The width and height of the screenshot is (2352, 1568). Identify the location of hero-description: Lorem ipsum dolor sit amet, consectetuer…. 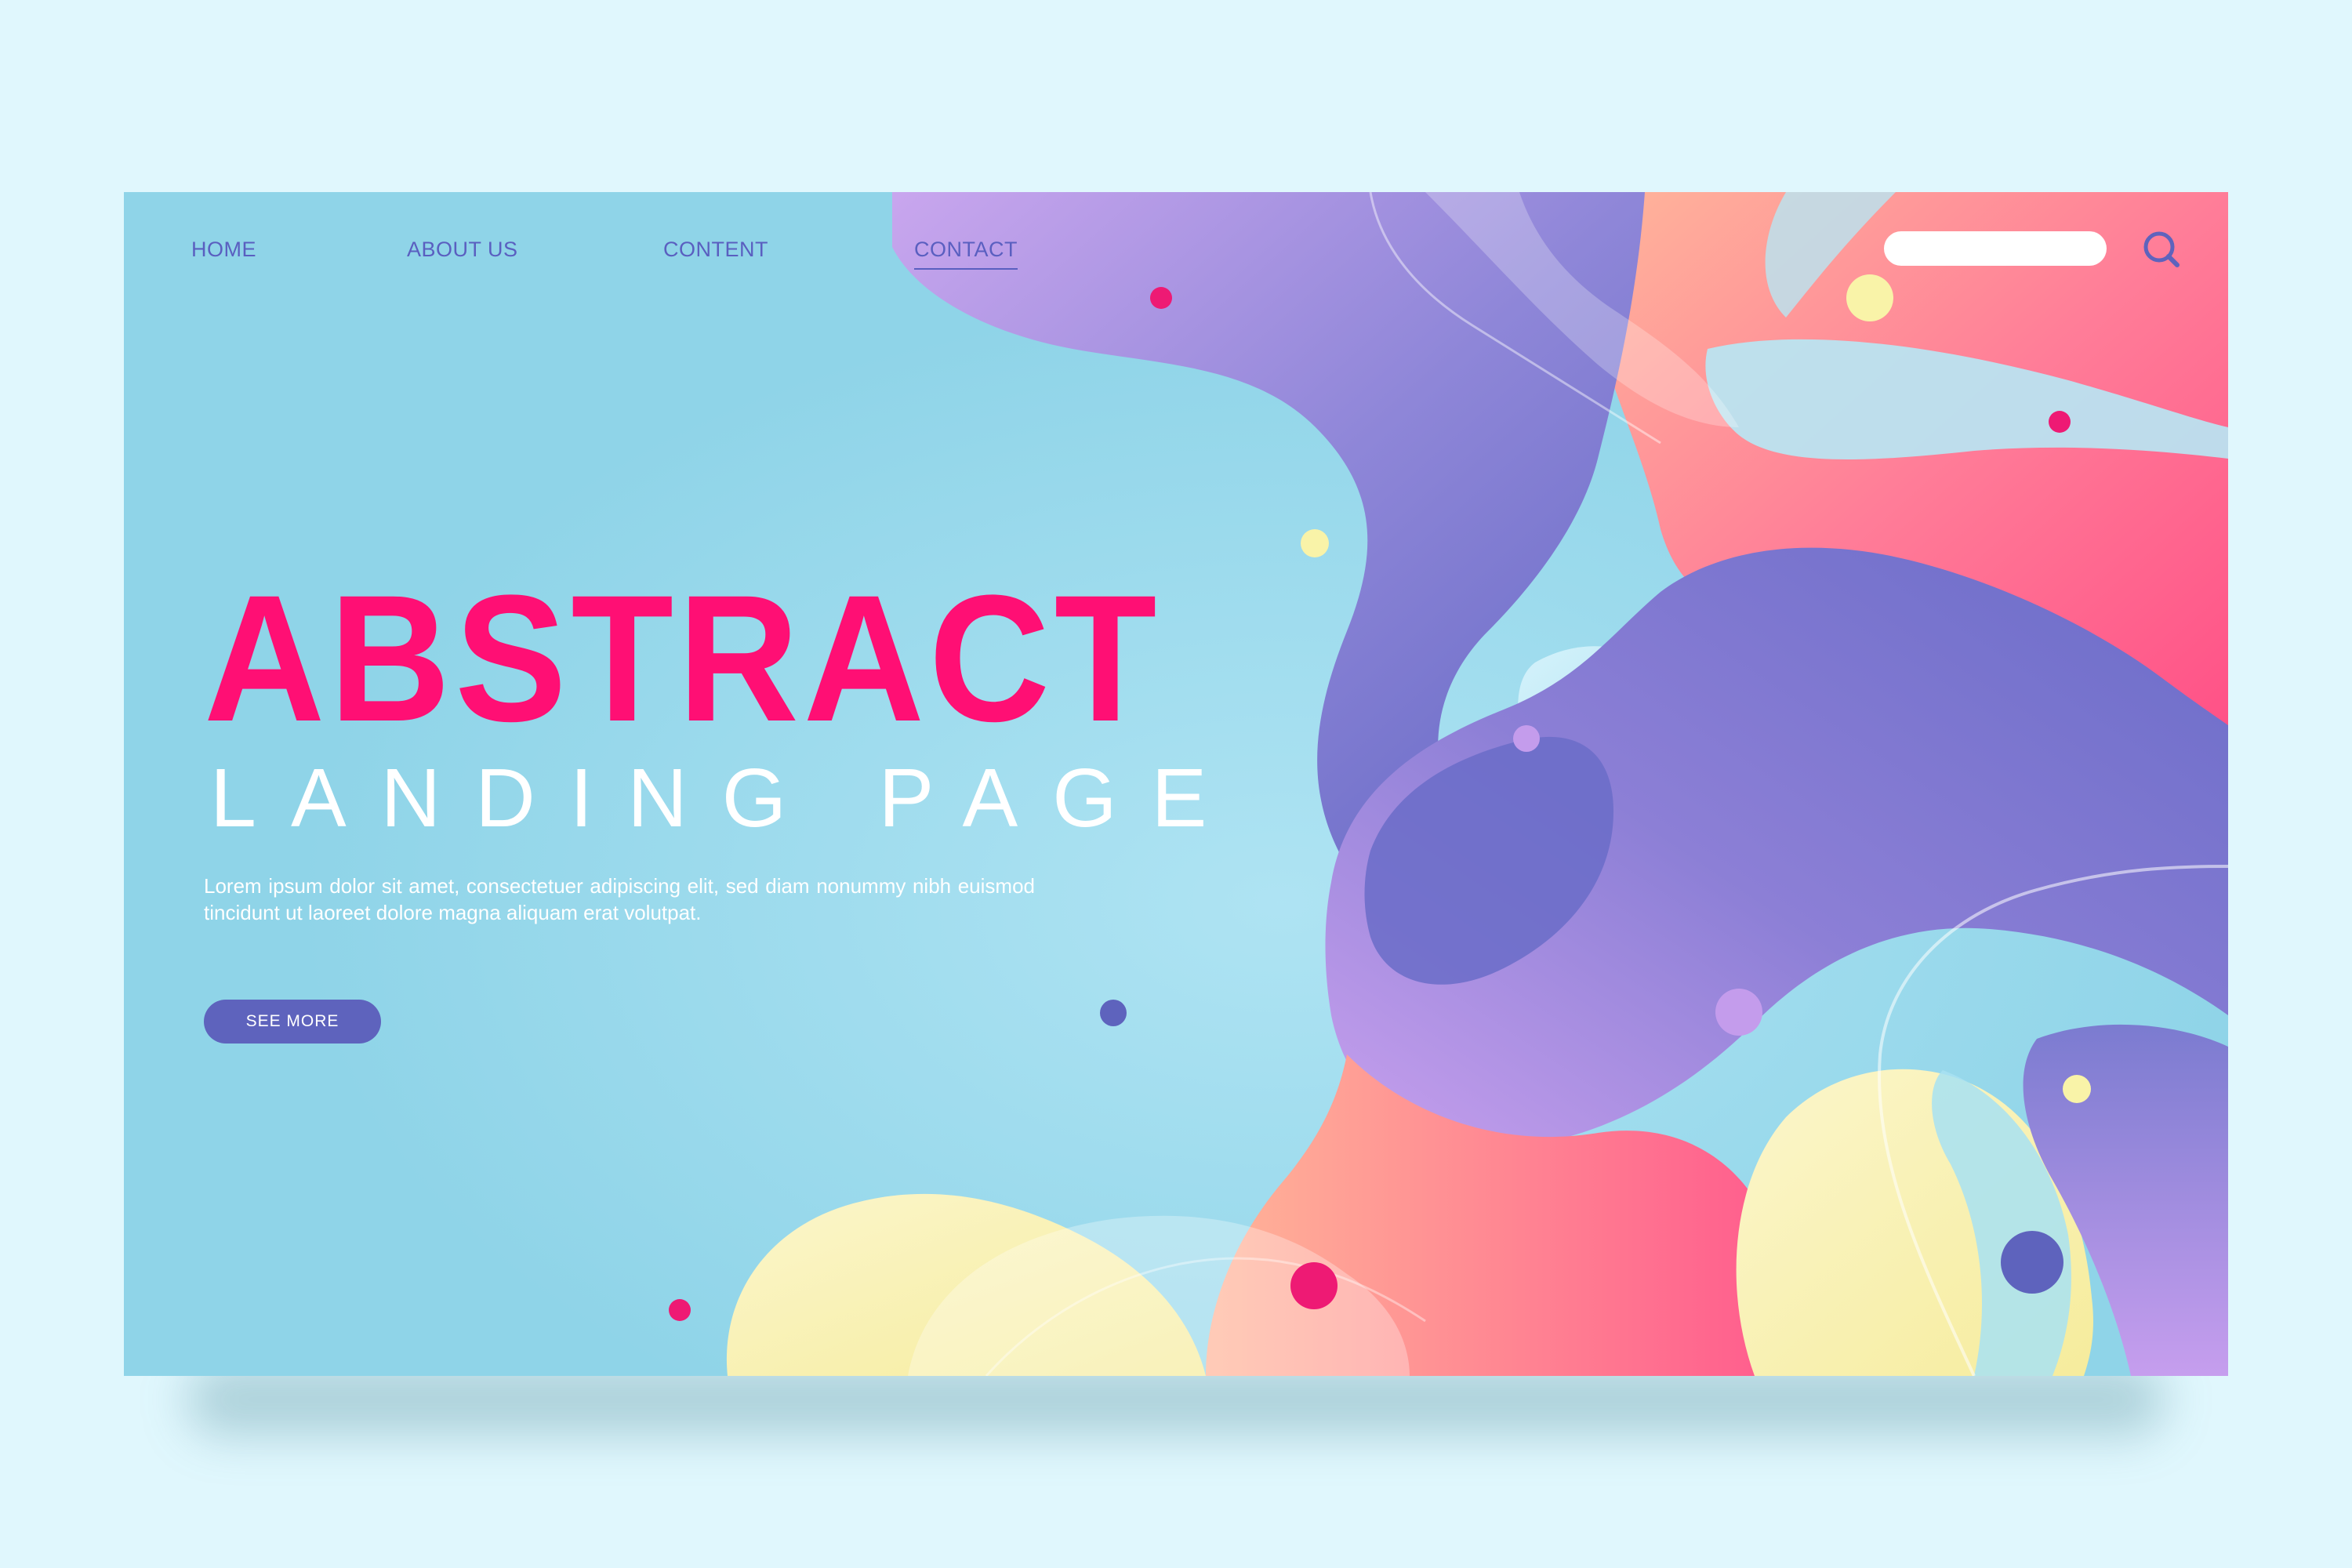
(619, 899).